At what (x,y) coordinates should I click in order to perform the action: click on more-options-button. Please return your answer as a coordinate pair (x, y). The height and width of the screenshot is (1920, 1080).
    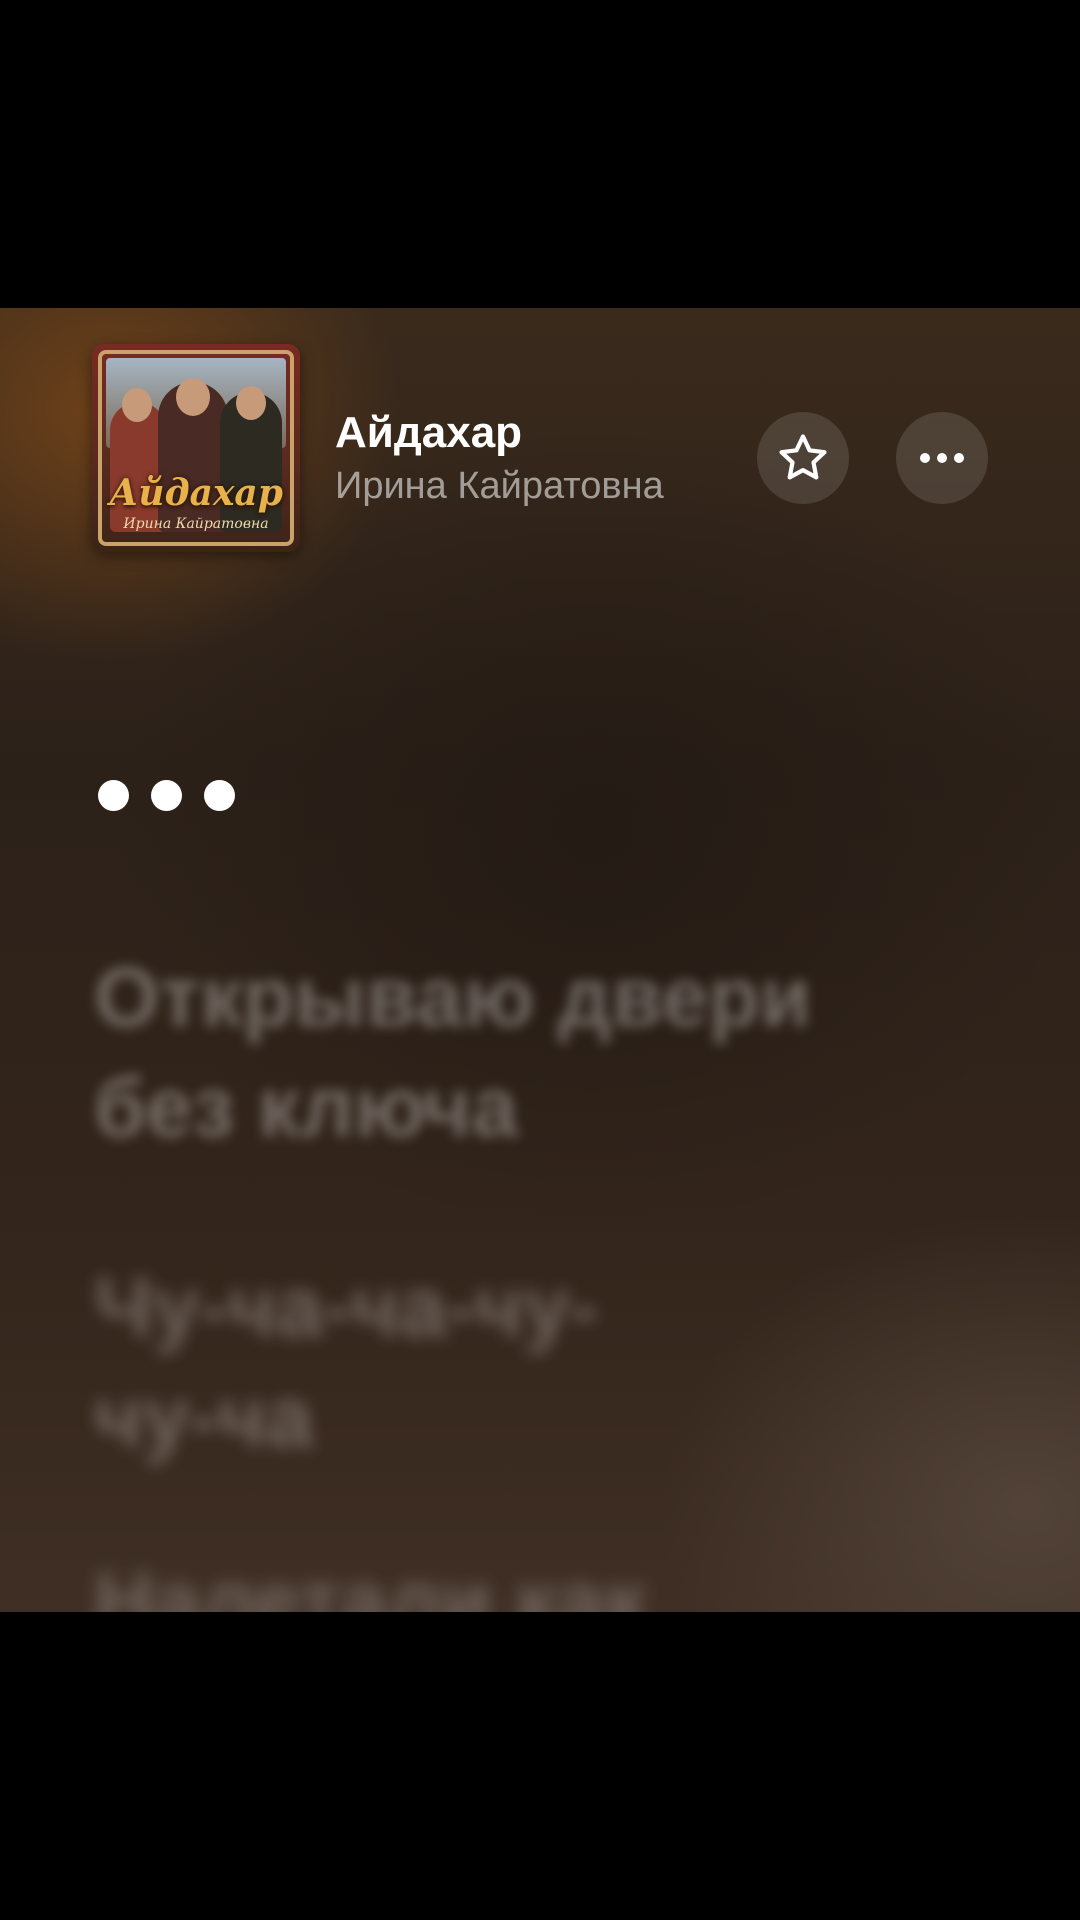
    Looking at the image, I should click on (942, 458).